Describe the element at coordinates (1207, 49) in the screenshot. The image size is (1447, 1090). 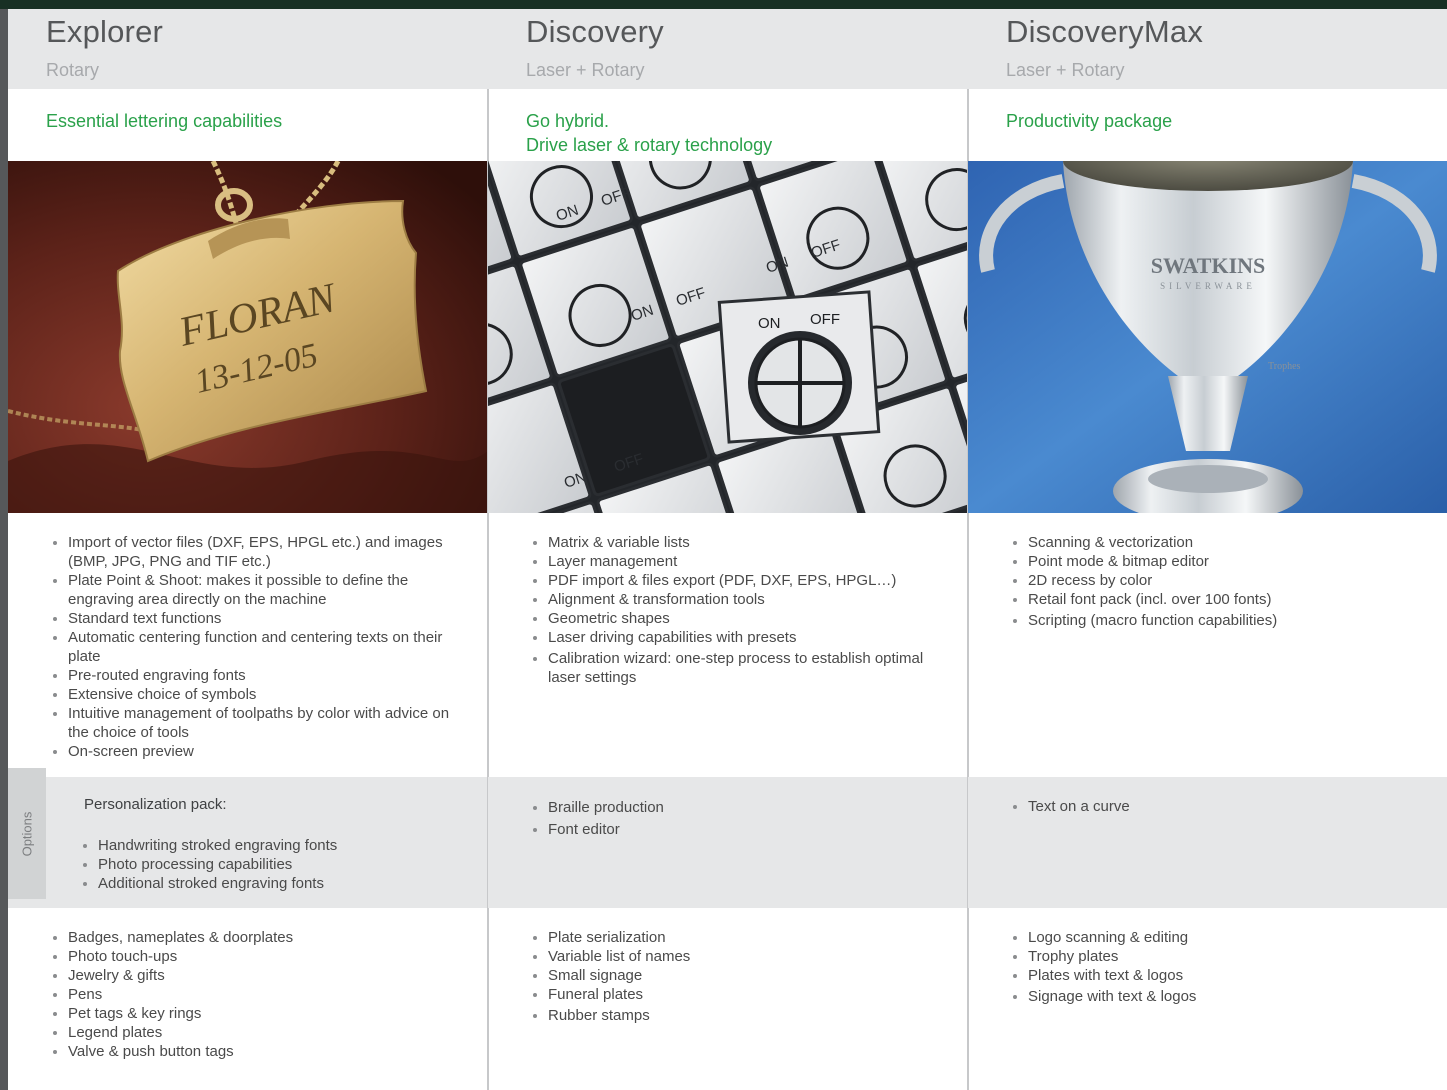
I see `product-header: DiscoveryMax Laser + Rotary` at that location.